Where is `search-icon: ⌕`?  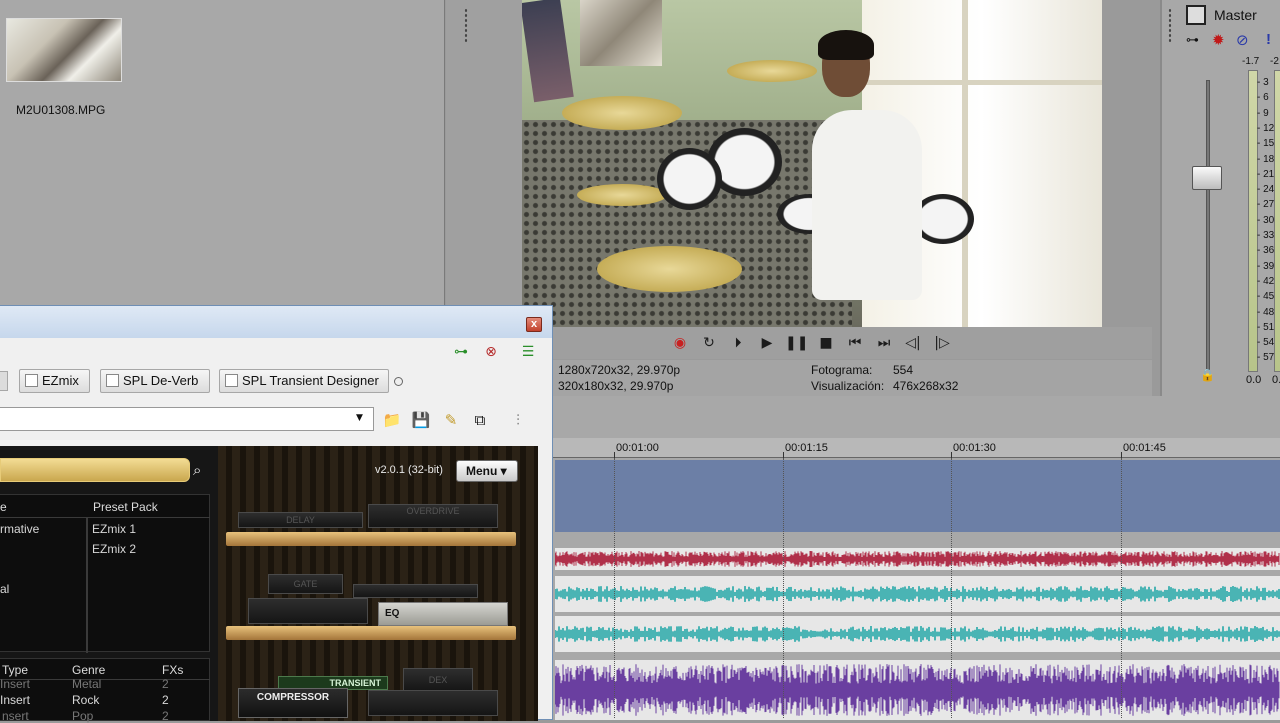 search-icon: ⌕ is located at coordinates (197, 470).